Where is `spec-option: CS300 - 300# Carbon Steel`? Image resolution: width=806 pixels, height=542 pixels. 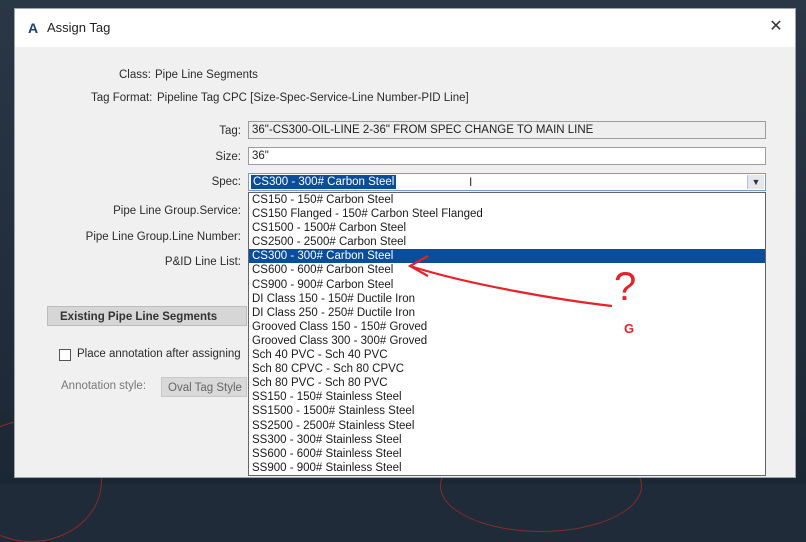
spec-option: CS300 - 300# Carbon Steel is located at coordinates (507, 256).